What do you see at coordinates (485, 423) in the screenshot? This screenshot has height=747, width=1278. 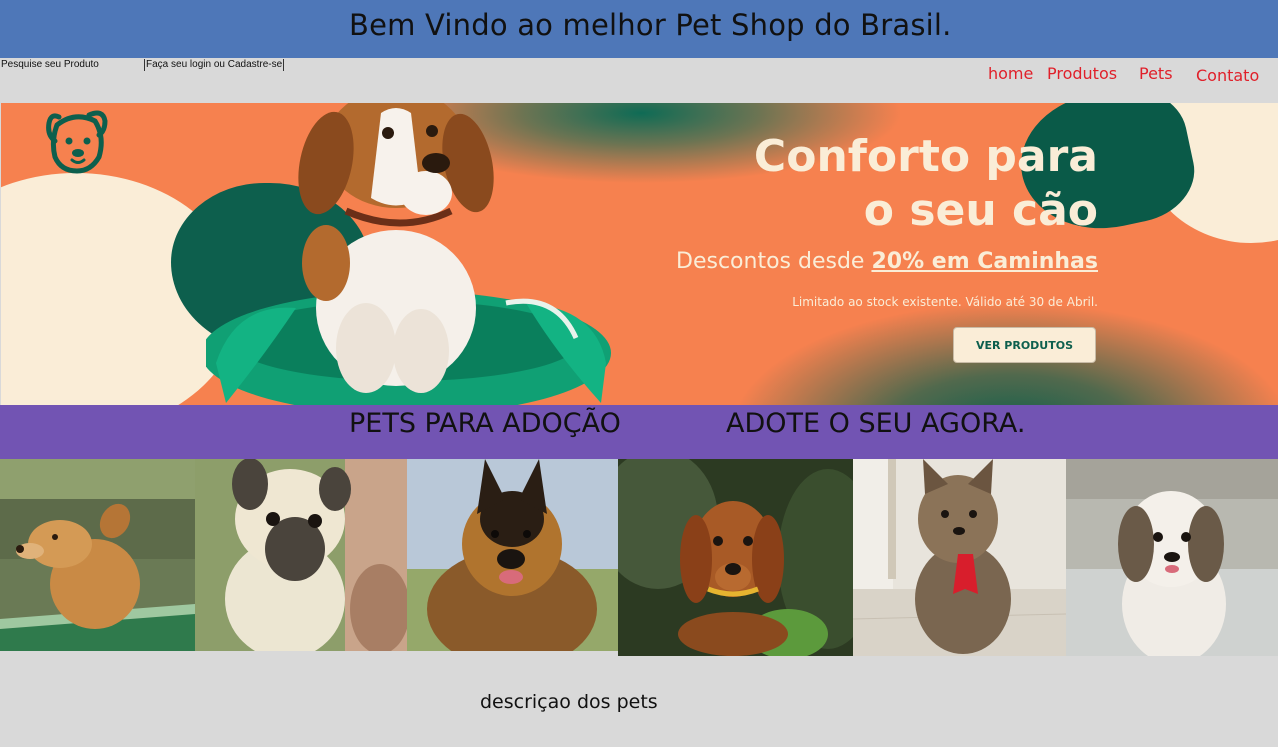 I see `adoption-heading: PETS PARA ADOÇÃO` at bounding box center [485, 423].